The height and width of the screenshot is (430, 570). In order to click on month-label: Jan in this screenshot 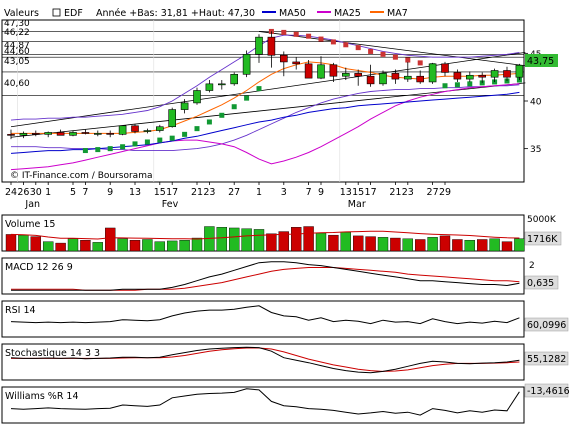, I will do `click(32, 204)`.